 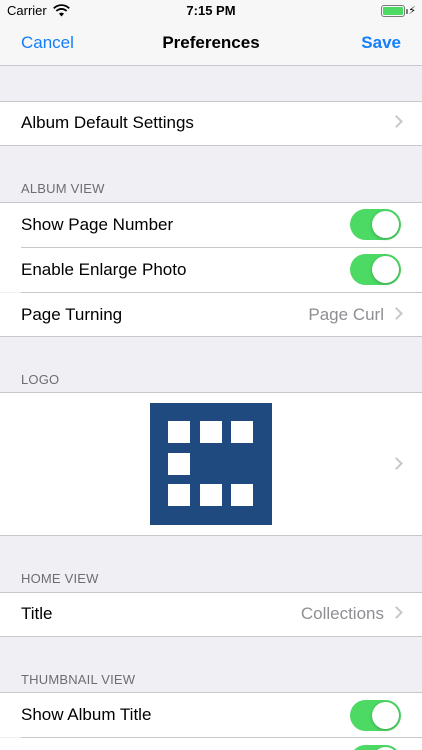 What do you see at coordinates (60, 578) in the screenshot?
I see `home-view-header: HOME VIEW` at bounding box center [60, 578].